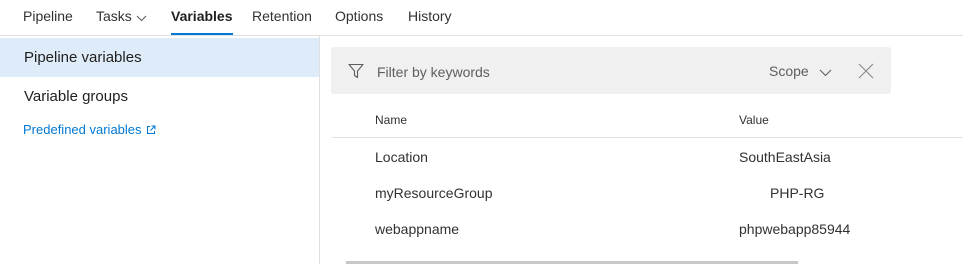 The width and height of the screenshot is (963, 264). I want to click on tab-options: Options, so click(359, 17).